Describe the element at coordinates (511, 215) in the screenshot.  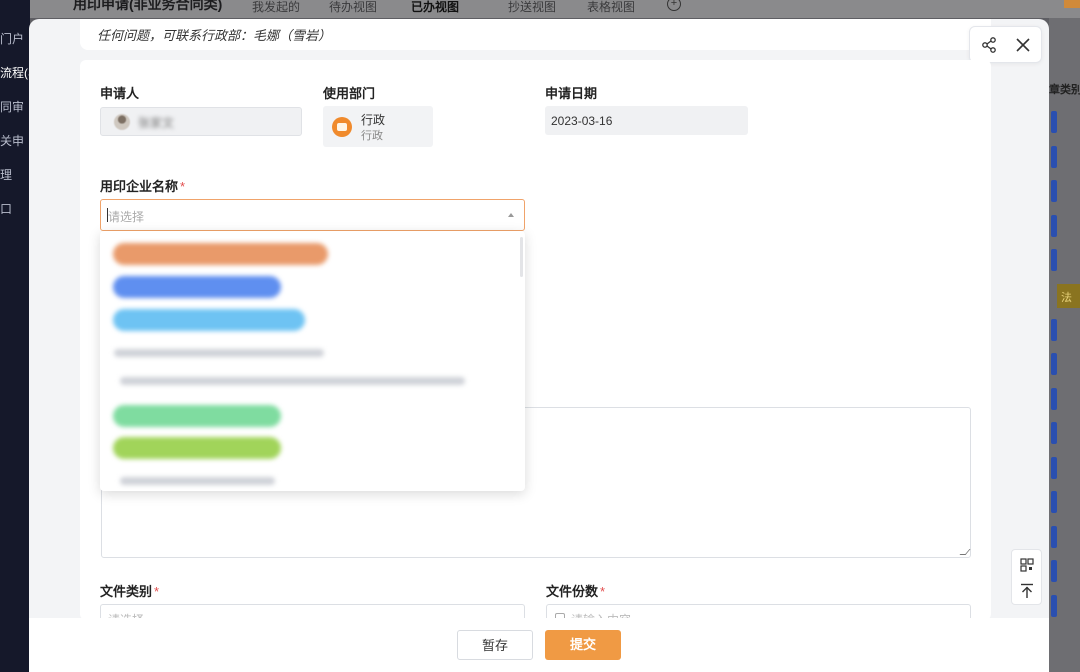
I see `chevron-up-icon` at that location.